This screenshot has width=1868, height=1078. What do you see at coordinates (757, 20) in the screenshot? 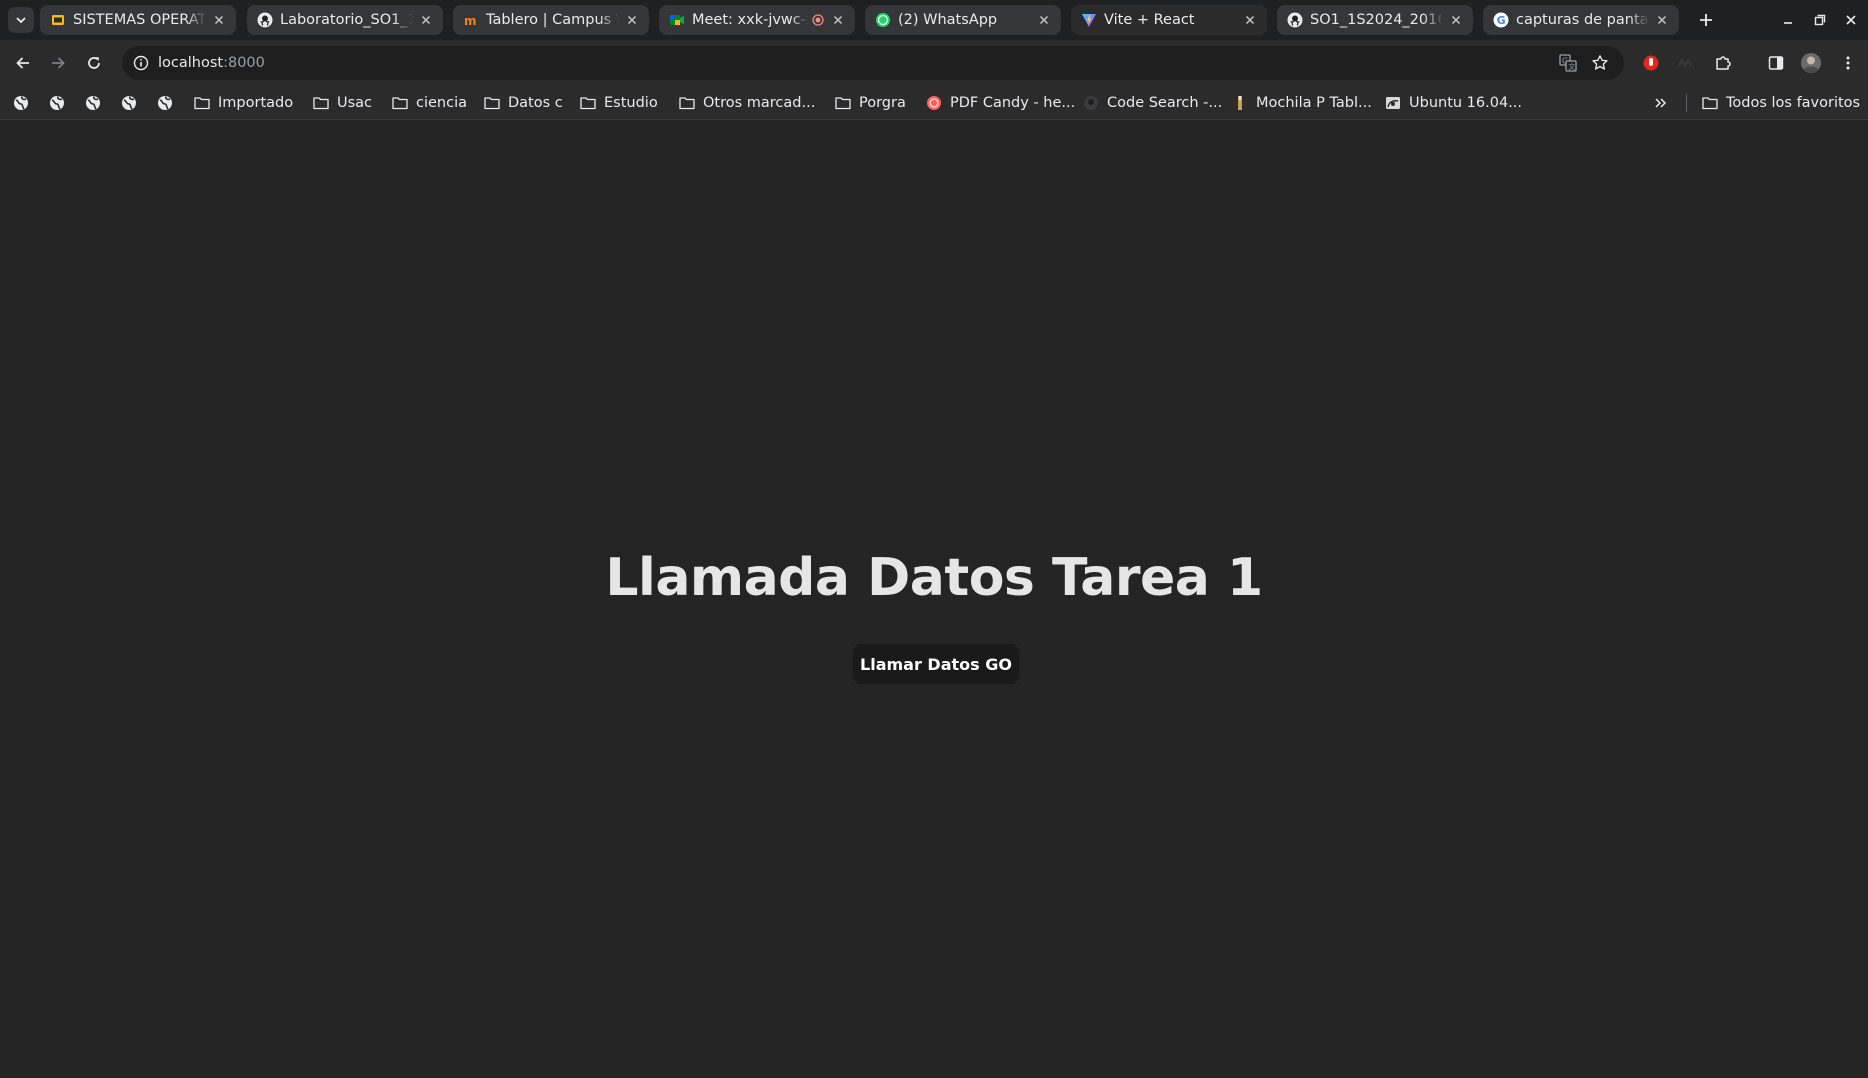
I see `tab-meet: Meet: xxk-jvwc-zqt` at bounding box center [757, 20].